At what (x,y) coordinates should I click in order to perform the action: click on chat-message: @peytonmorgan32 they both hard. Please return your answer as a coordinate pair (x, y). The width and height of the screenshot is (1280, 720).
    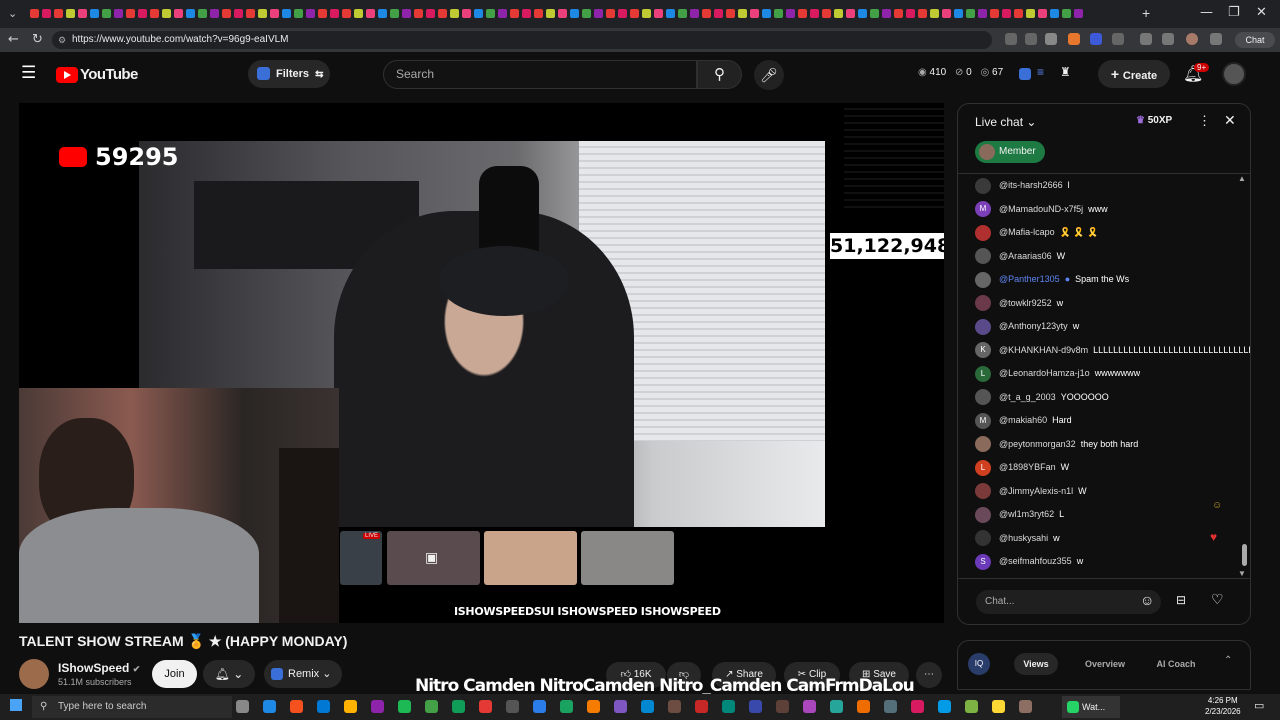
    Looking at the image, I should click on (1056, 444).